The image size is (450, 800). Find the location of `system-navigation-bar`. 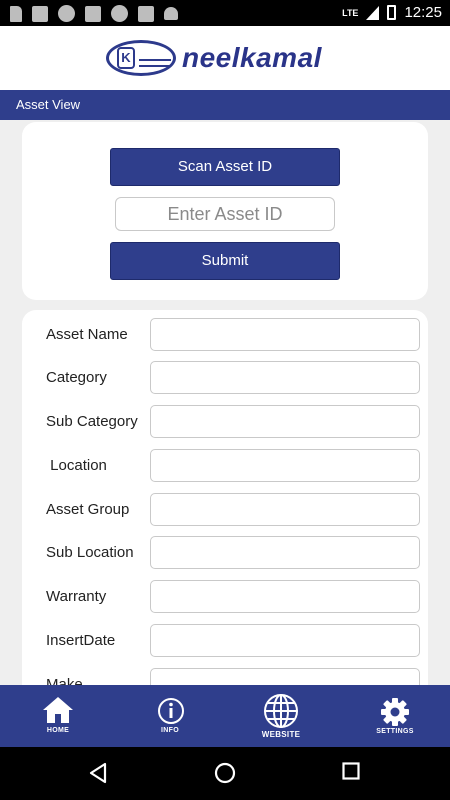

system-navigation-bar is located at coordinates (225, 773).